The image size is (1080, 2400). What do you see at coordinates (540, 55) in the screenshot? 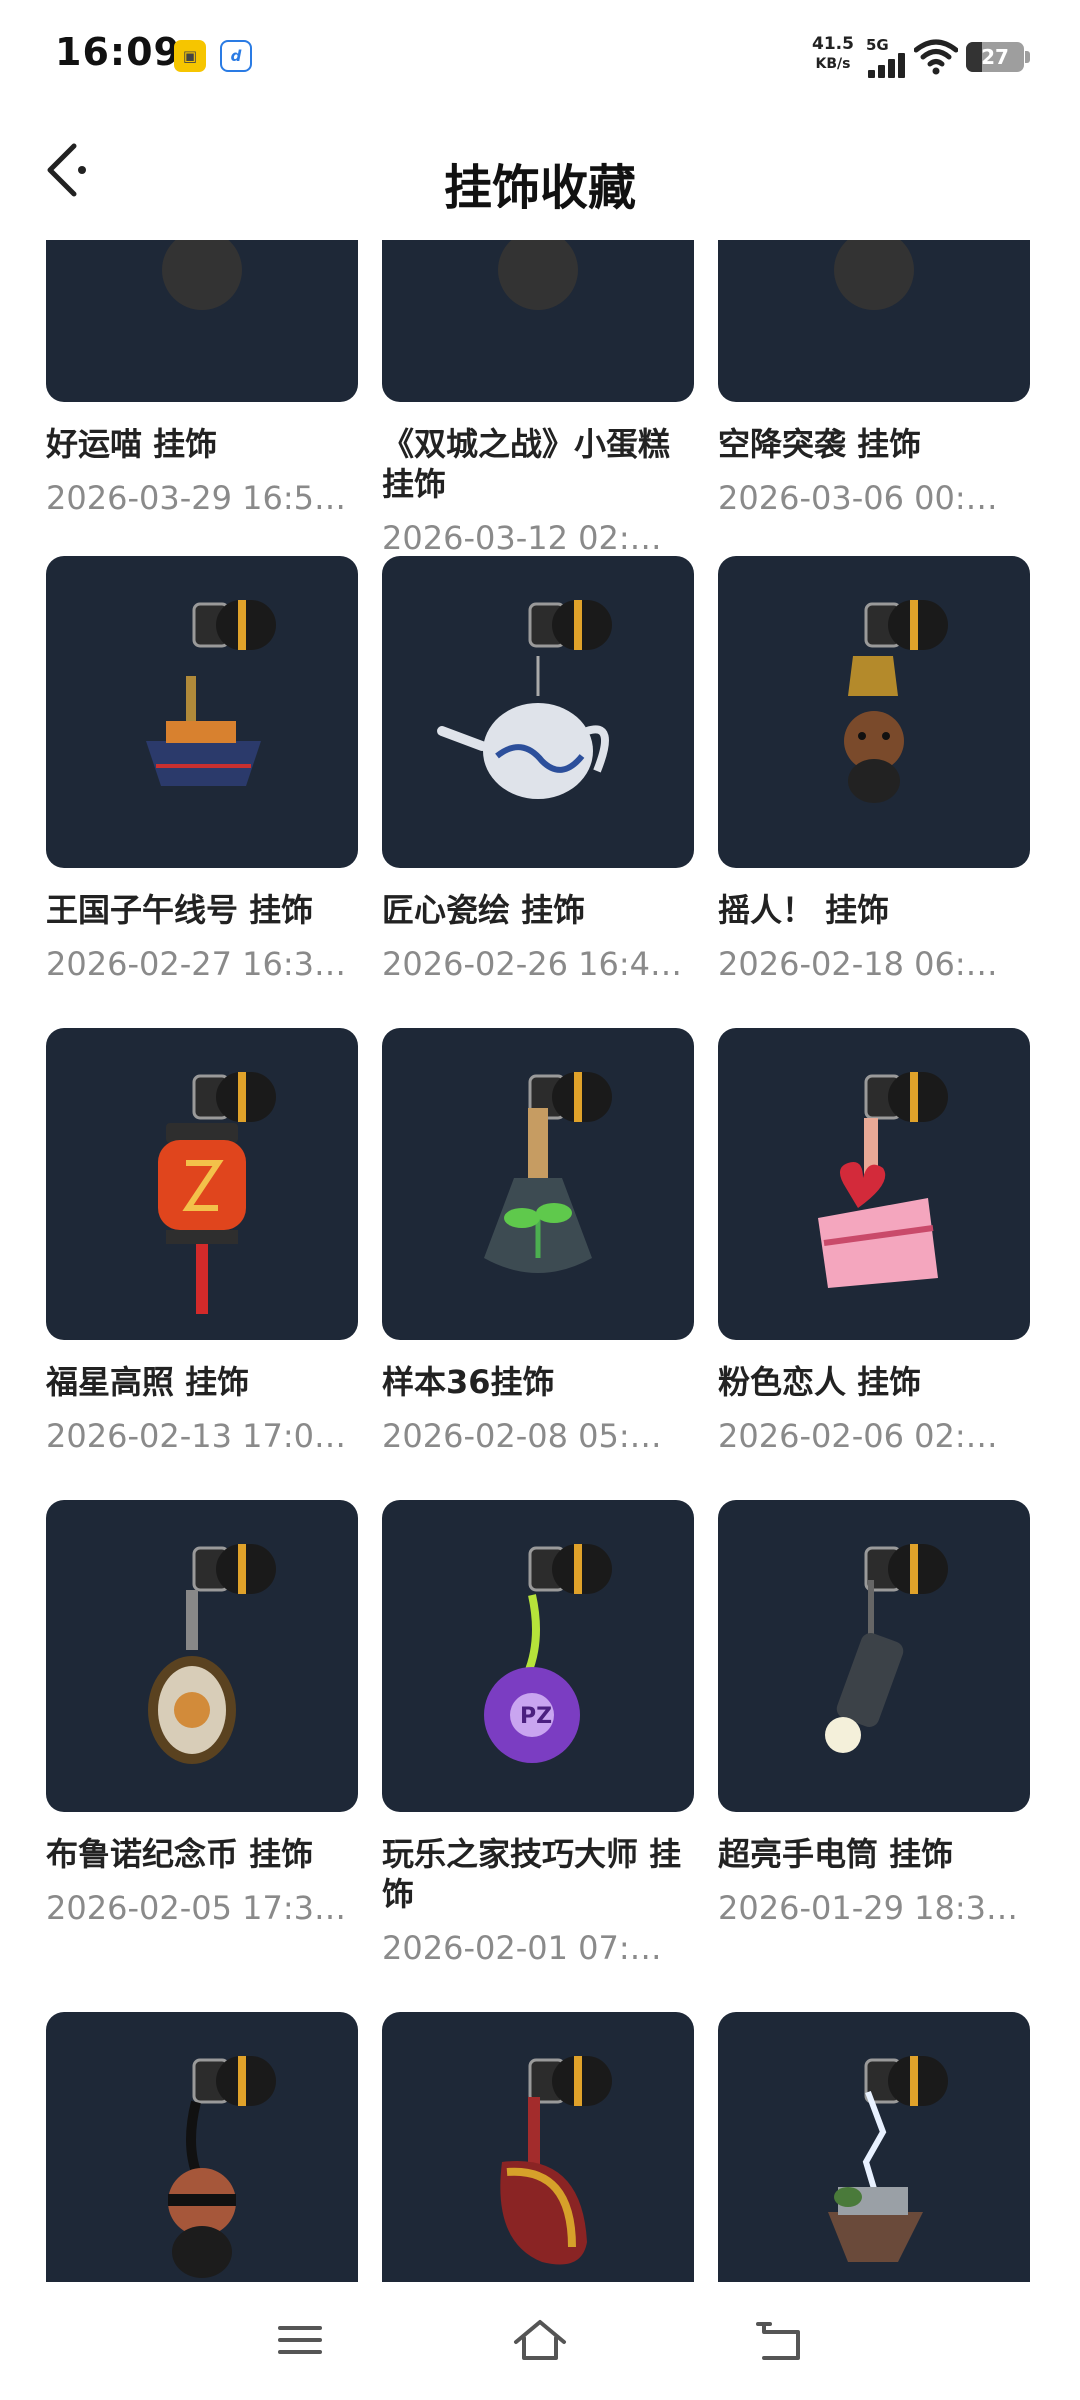
I see `status-bar: 16:09 ▣ d 41.5 KB/s 5G 27` at bounding box center [540, 55].